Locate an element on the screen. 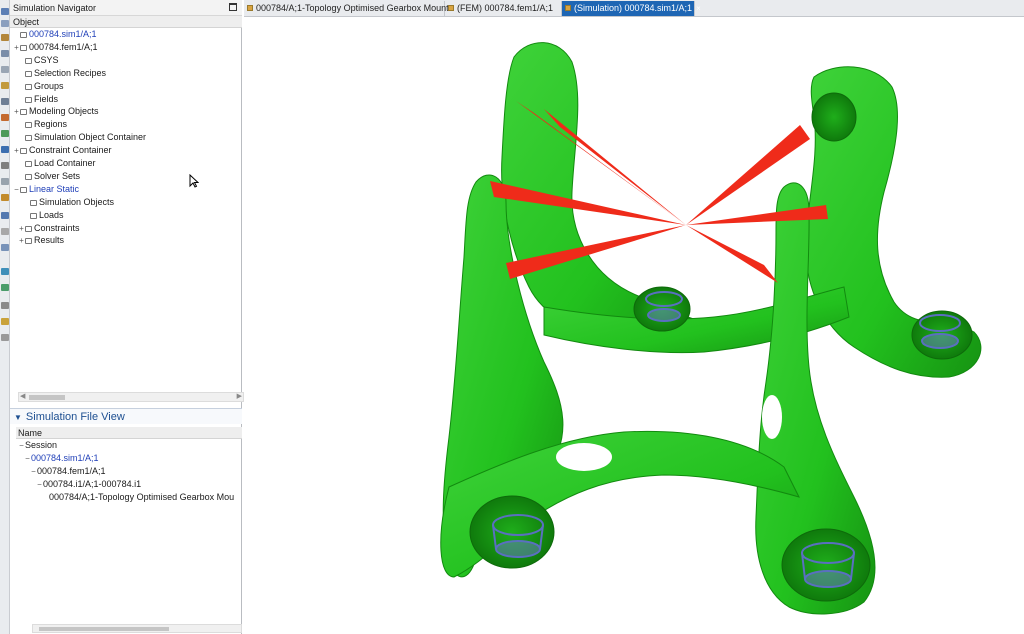  navigator-tree-row: Simulation Object Container is located at coordinates (82, 137).